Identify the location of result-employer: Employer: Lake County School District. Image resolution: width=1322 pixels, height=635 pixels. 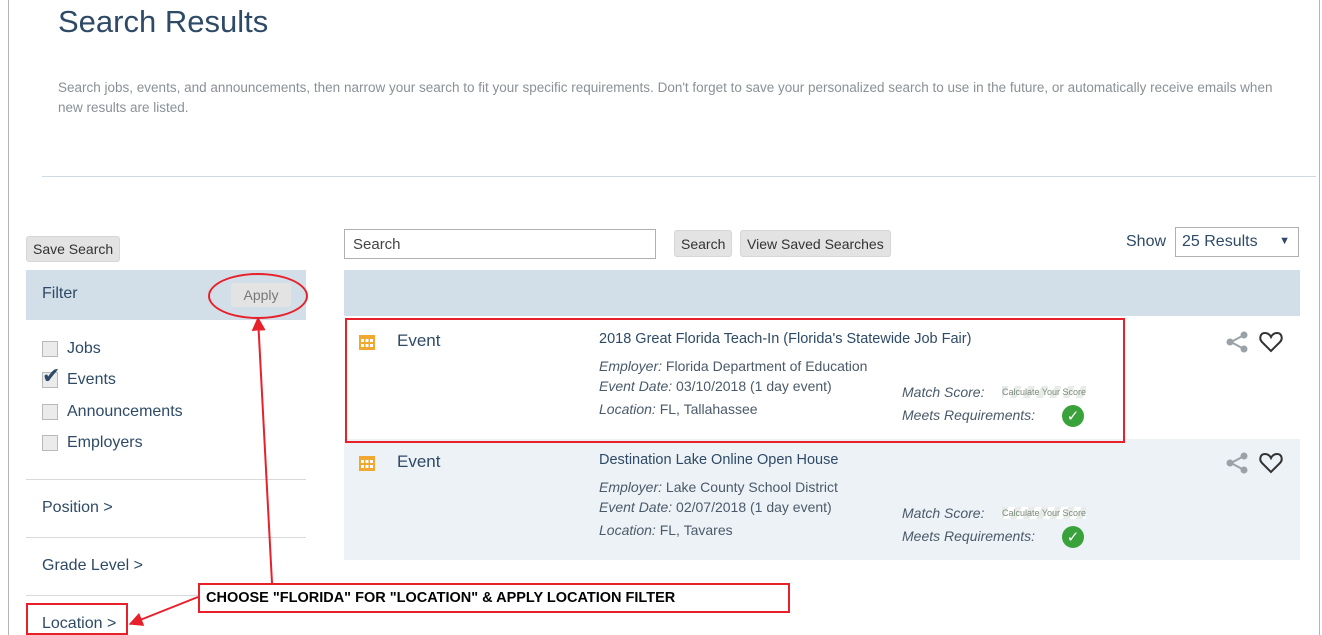
(718, 487).